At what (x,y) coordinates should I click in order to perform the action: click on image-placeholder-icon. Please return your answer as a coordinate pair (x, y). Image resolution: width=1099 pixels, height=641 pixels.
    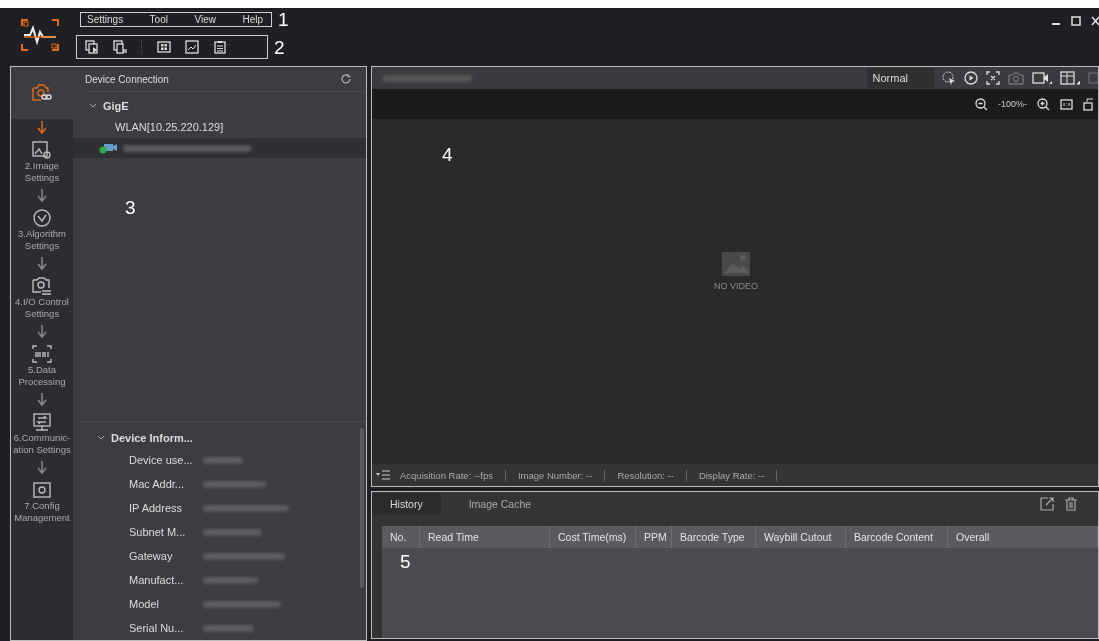
    Looking at the image, I should click on (736, 264).